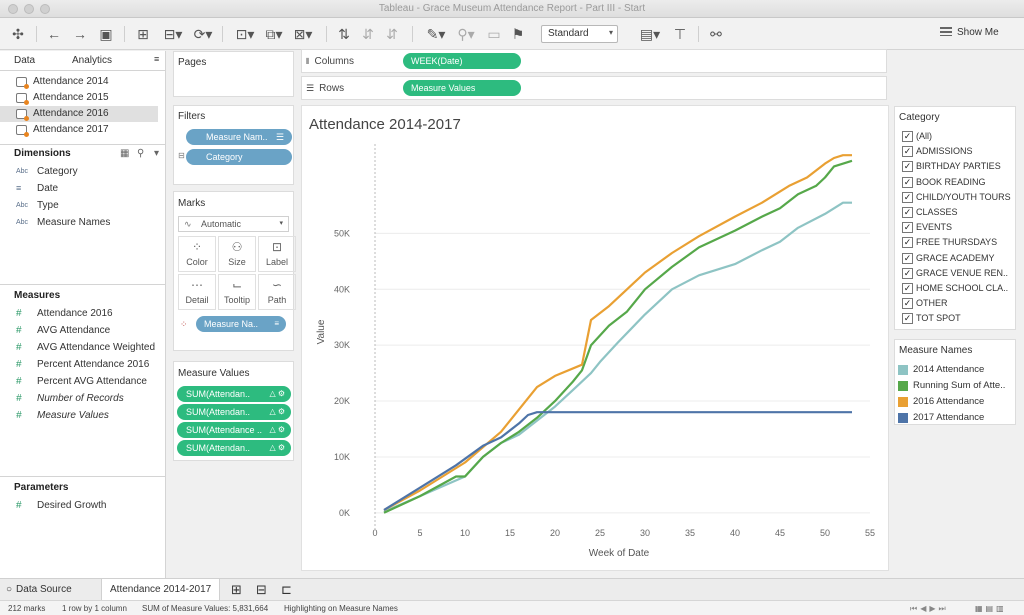  What do you see at coordinates (518, 34) in the screenshot?
I see `fix-axes-icon: ⚑` at bounding box center [518, 34].